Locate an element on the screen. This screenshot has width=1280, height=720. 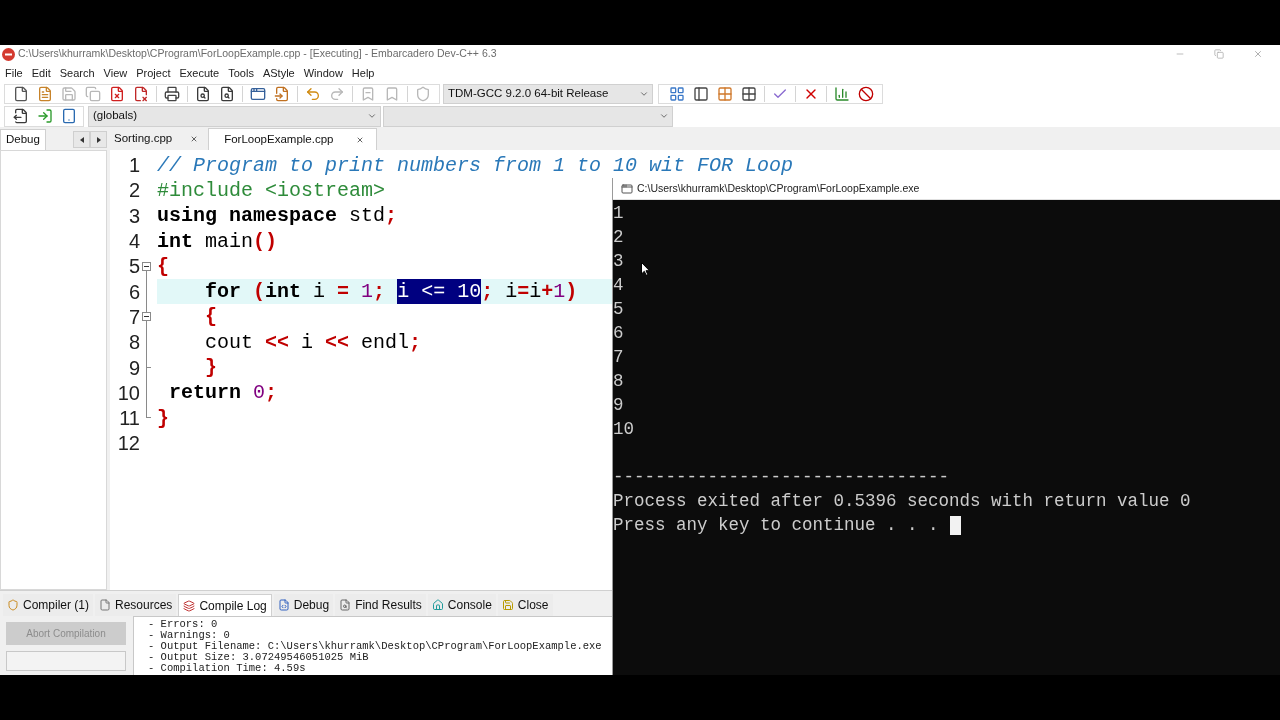
shield-icon is located at coordinates (13, 605).